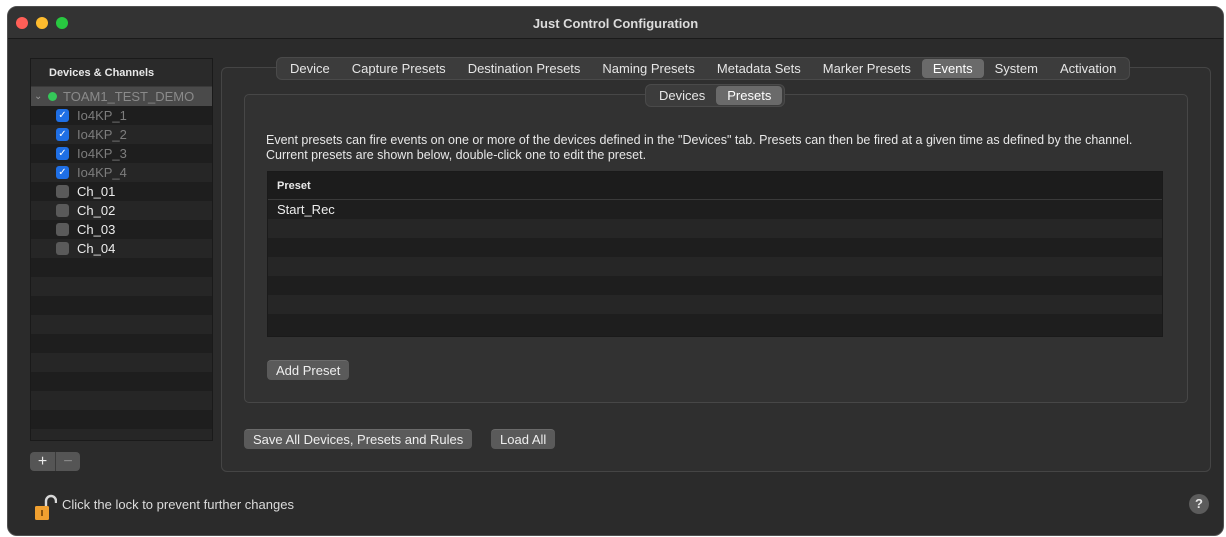 Image resolution: width=1226 pixels, height=537 pixels. I want to click on tab-events: Events, so click(952, 68).